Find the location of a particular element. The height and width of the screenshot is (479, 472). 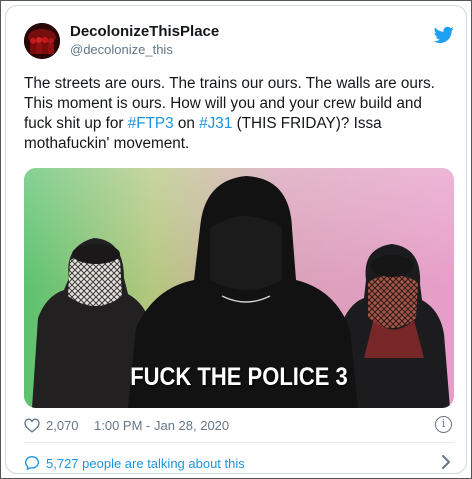

tweet-header: DecolonizeThisPlace @decolonize_this is located at coordinates (239, 43).